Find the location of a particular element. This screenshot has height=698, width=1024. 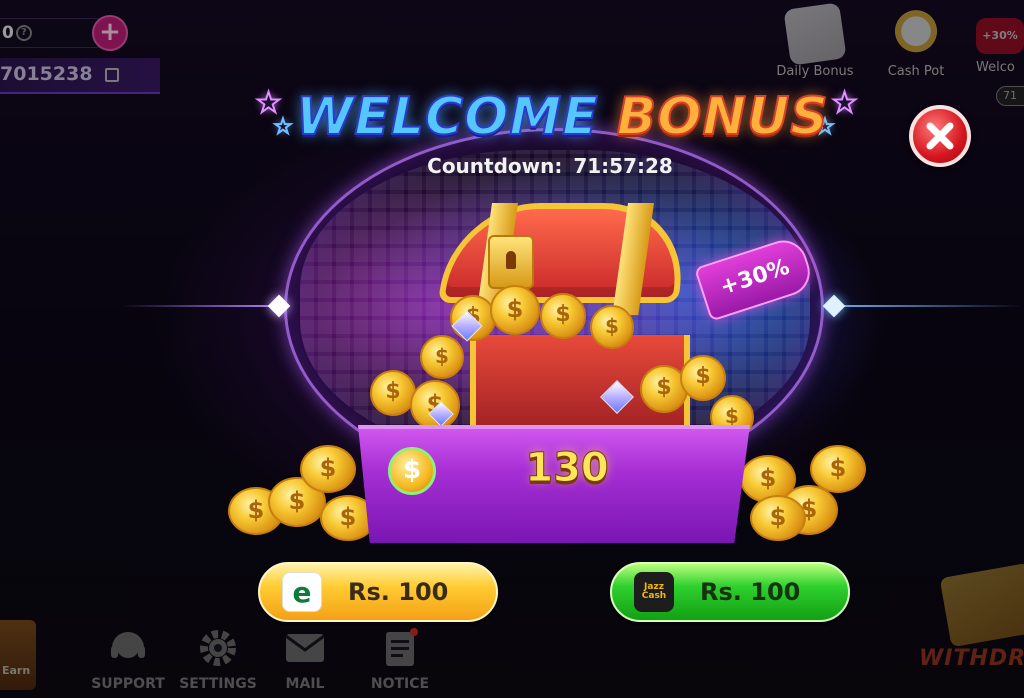

close-button is located at coordinates (940, 136).